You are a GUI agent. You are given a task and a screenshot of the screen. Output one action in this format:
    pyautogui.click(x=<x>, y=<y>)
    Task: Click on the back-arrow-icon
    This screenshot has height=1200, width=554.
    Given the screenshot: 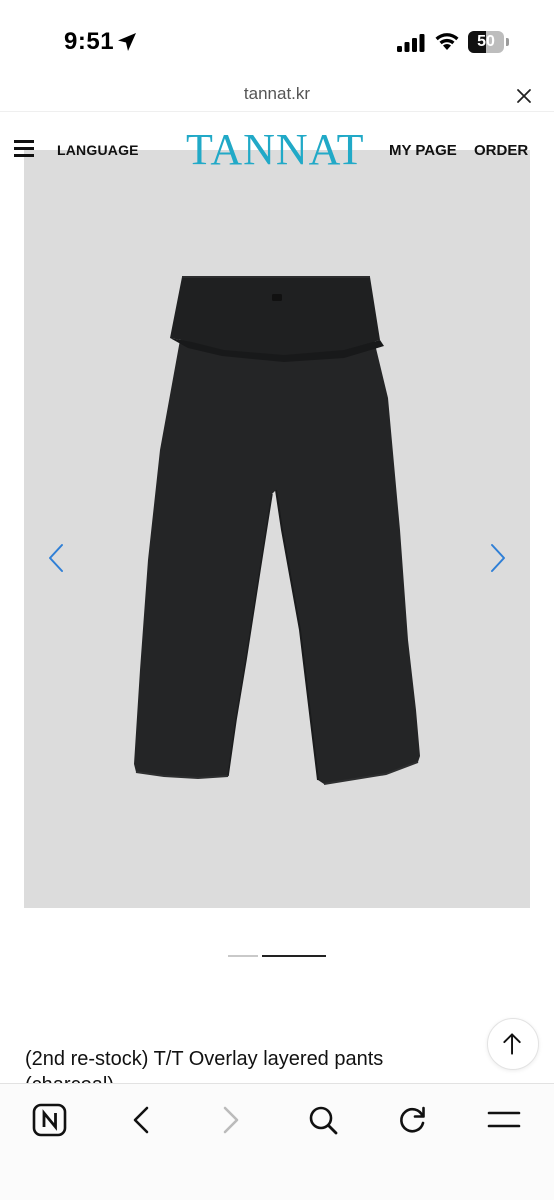 What is the action you would take?
    pyautogui.click(x=141, y=1120)
    